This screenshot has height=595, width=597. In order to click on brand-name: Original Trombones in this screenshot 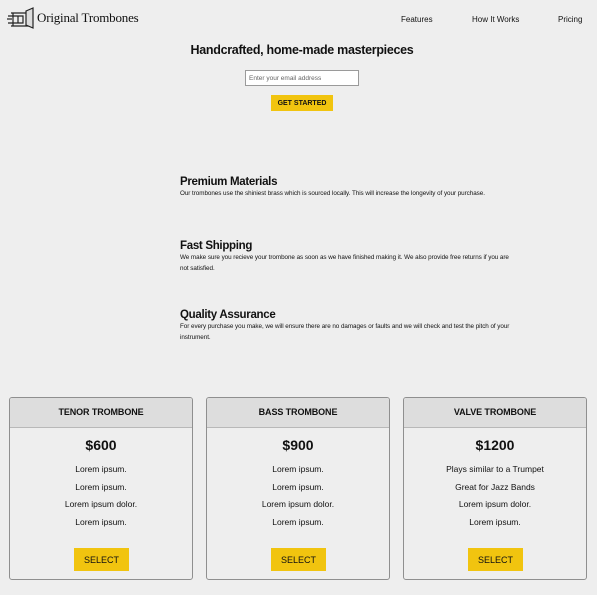, I will do `click(88, 18)`.